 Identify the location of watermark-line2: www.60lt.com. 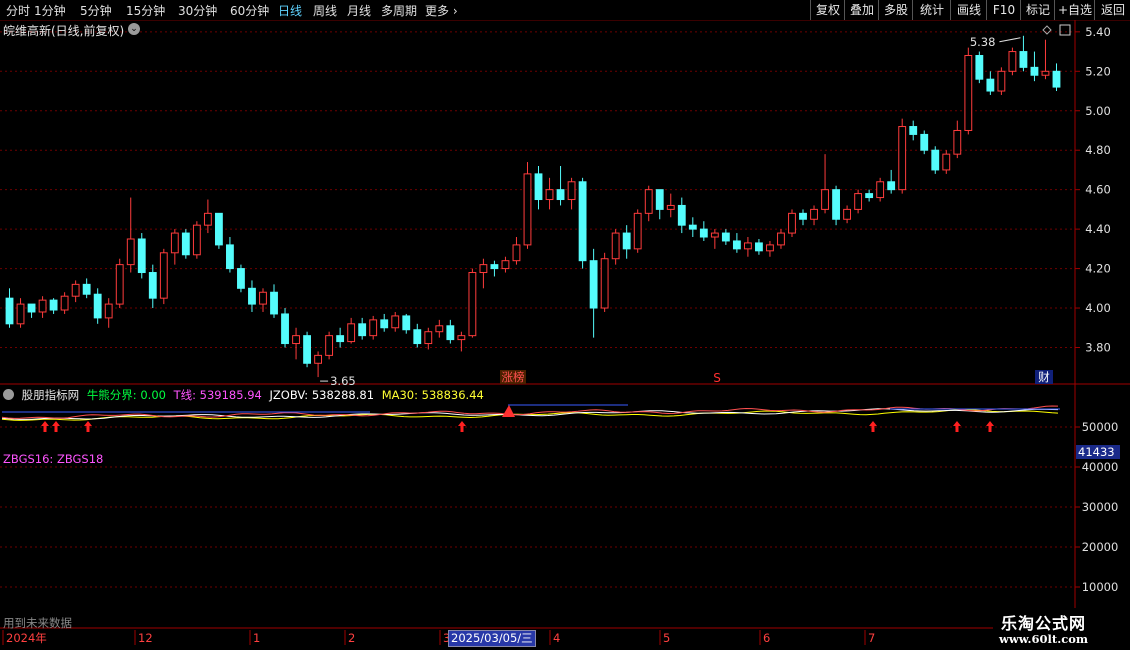
(1044, 639).